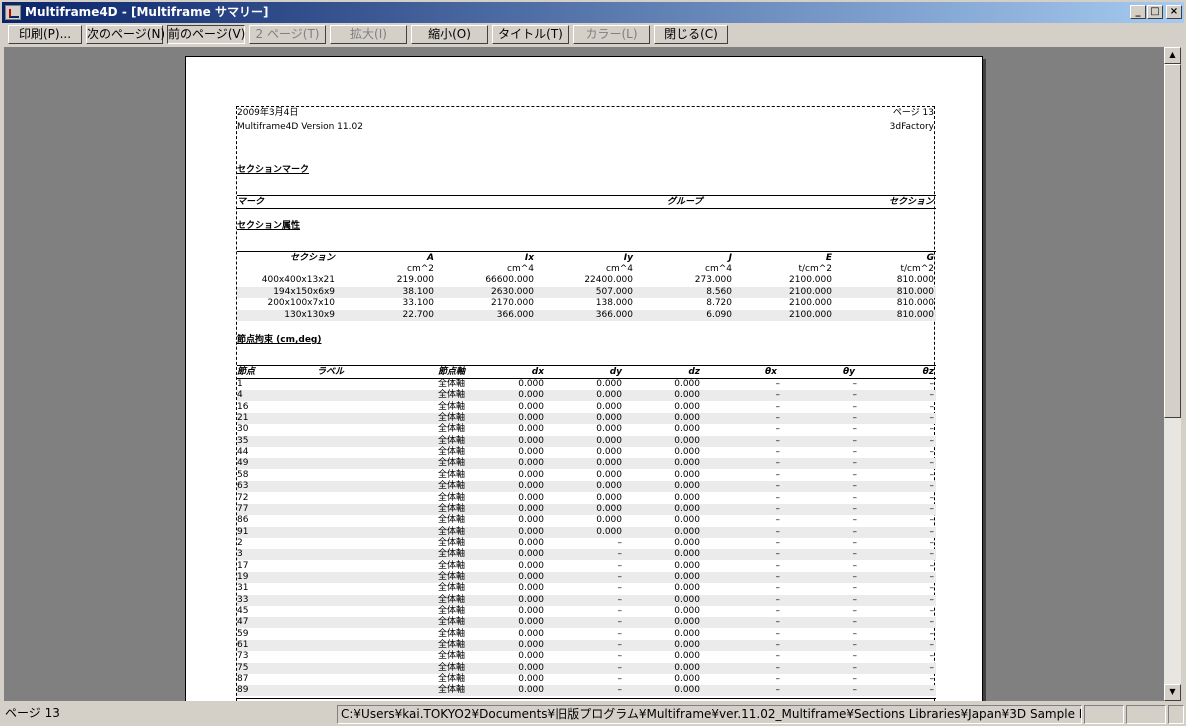 The width and height of the screenshot is (1186, 726). What do you see at coordinates (614, 314) in the screenshot?
I see `section-props-cell: 366.000` at bounding box center [614, 314].